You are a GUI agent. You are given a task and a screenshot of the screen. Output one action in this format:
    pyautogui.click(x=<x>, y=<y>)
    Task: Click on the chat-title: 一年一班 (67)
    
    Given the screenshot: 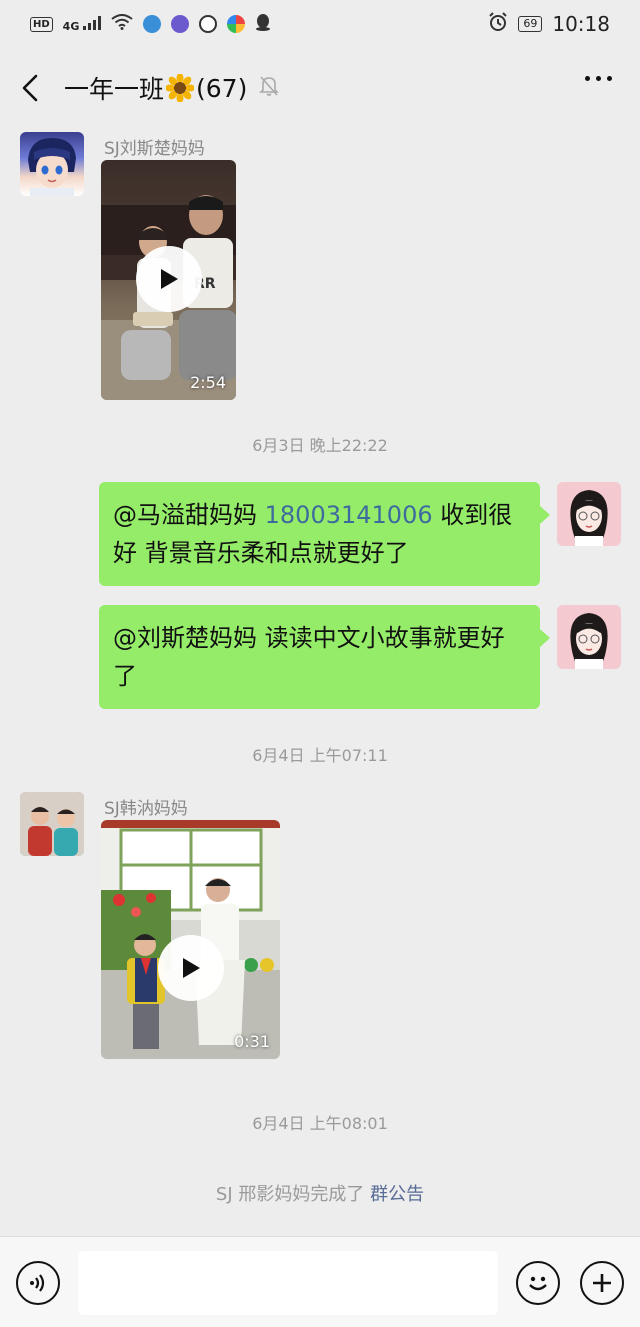 What is the action you would take?
    pyautogui.click(x=172, y=88)
    